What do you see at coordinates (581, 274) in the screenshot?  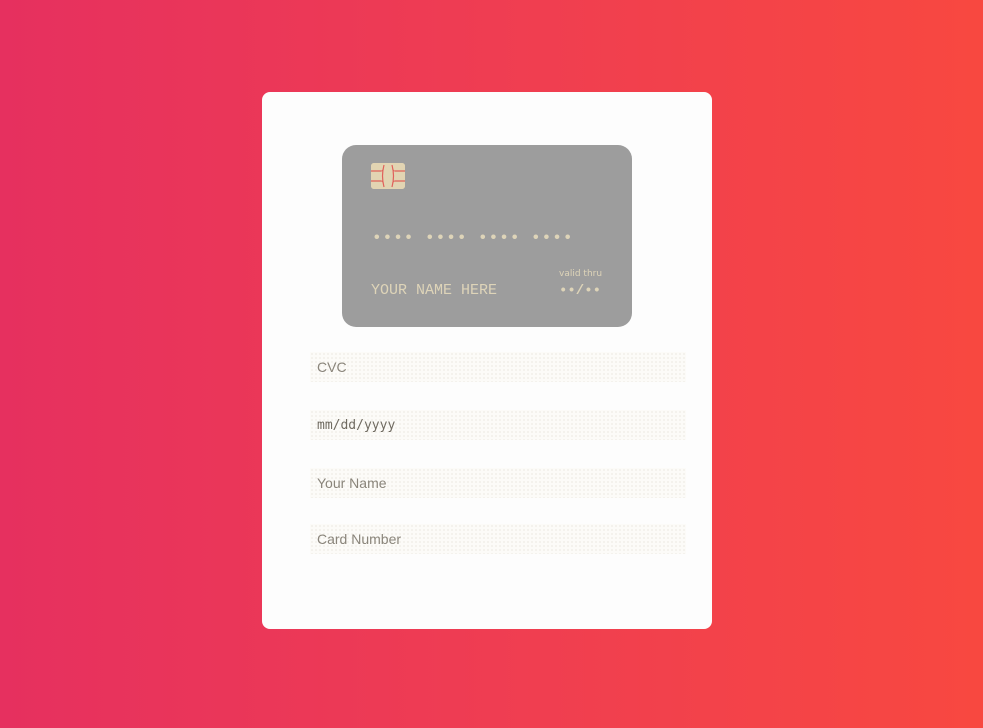 I see `valid-thru-label: valid thru` at bounding box center [581, 274].